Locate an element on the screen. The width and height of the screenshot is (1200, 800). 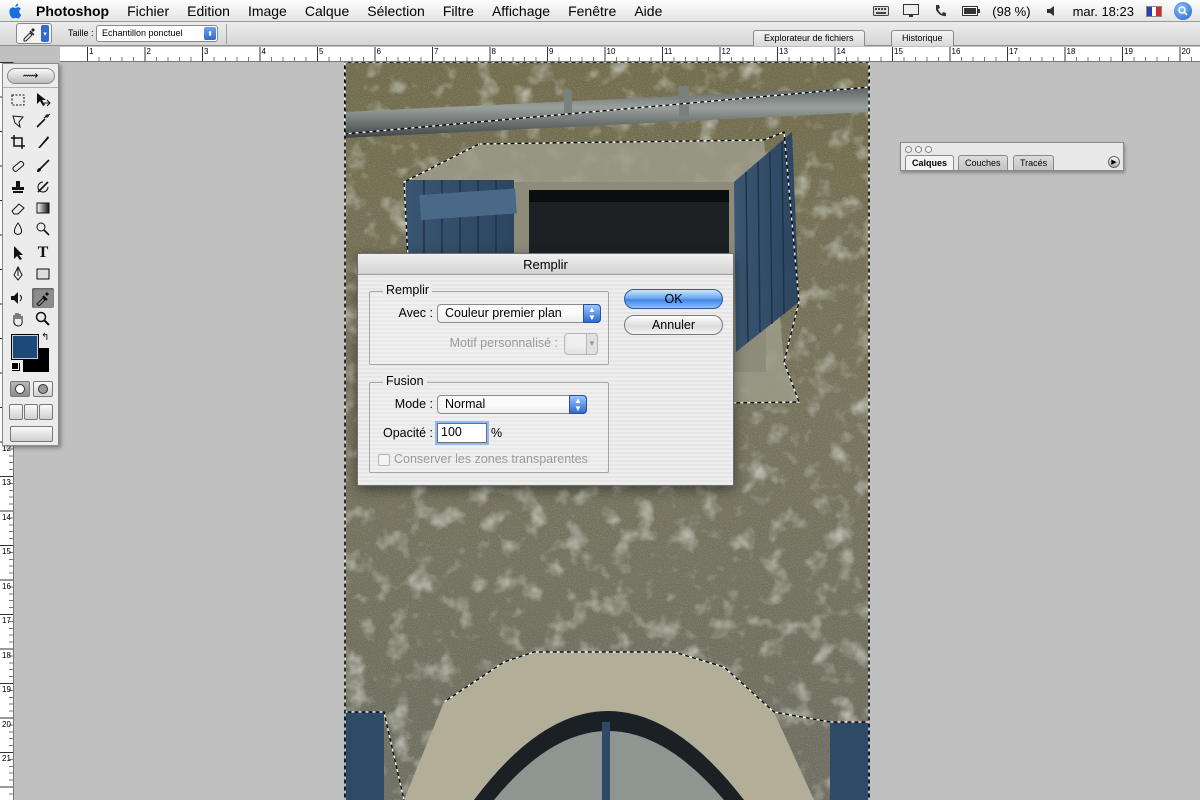
tab-file-browser-label: Explorateur de fichiers is located at coordinates (809, 38).